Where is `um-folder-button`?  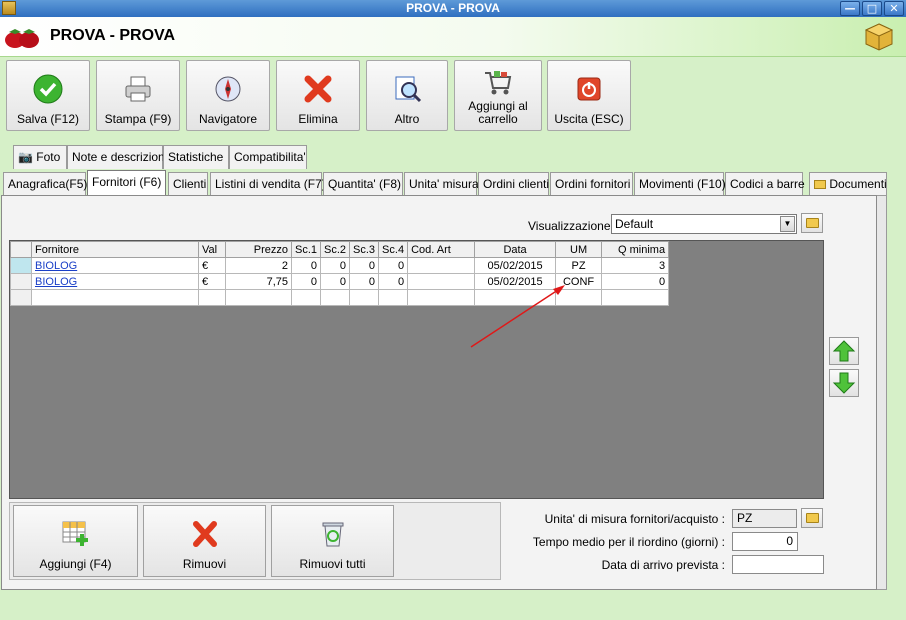 um-folder-button is located at coordinates (812, 518).